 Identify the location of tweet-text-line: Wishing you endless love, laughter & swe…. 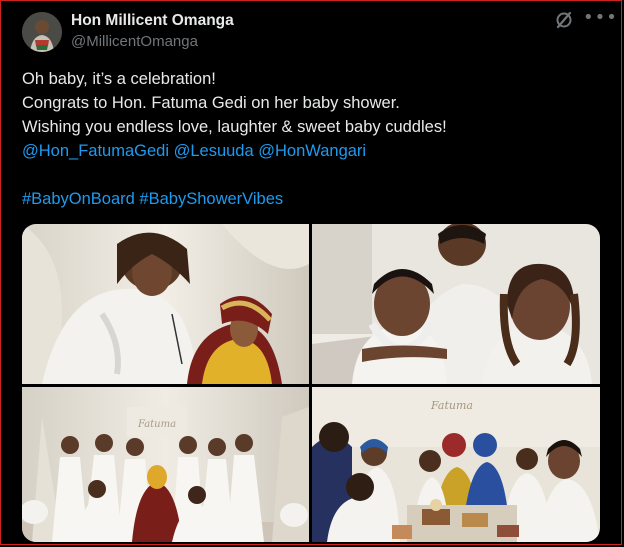
(234, 127).